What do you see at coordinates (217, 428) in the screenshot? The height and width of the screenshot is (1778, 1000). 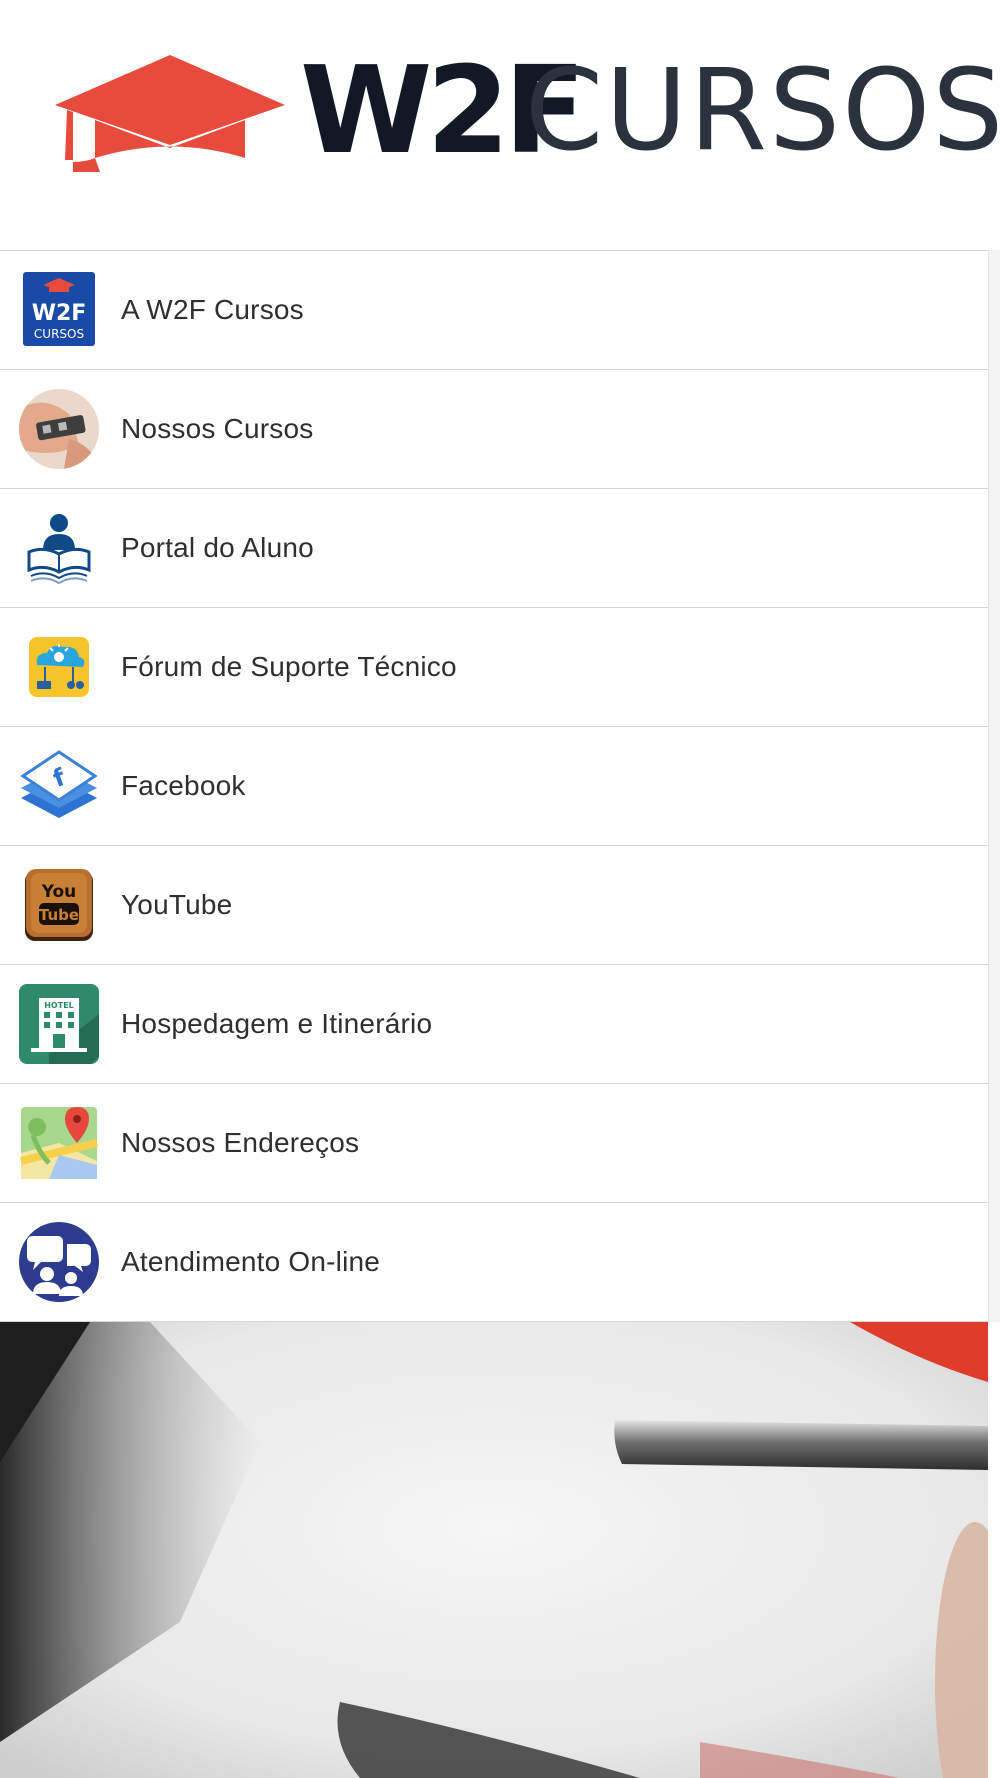 I see `menu-item-label: Nossos Cursos` at bounding box center [217, 428].